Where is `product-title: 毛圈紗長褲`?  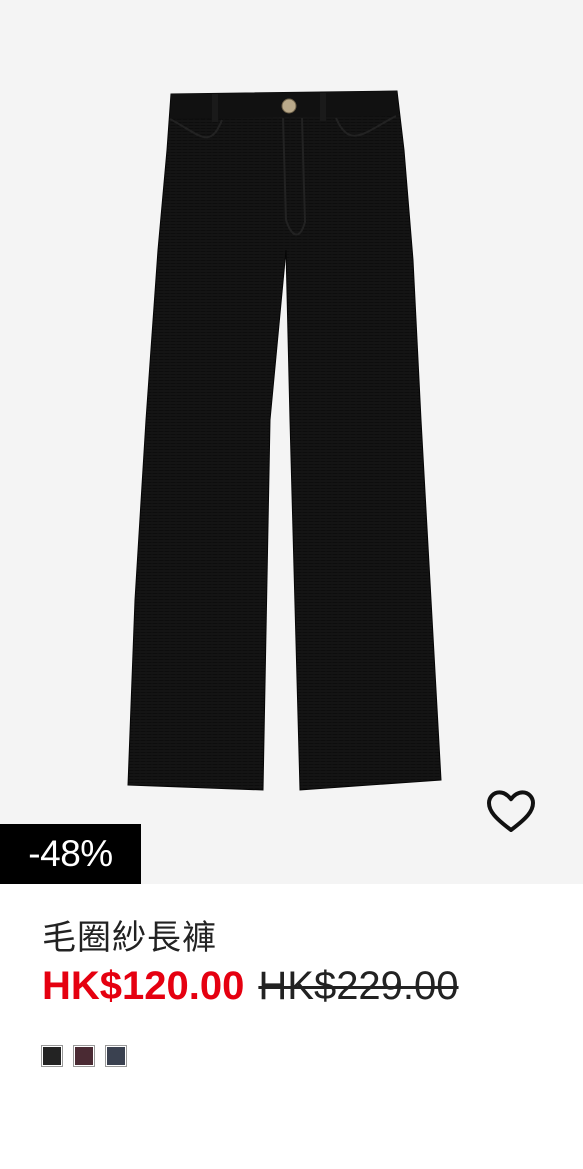 product-title: 毛圈紗長褲 is located at coordinates (129, 934).